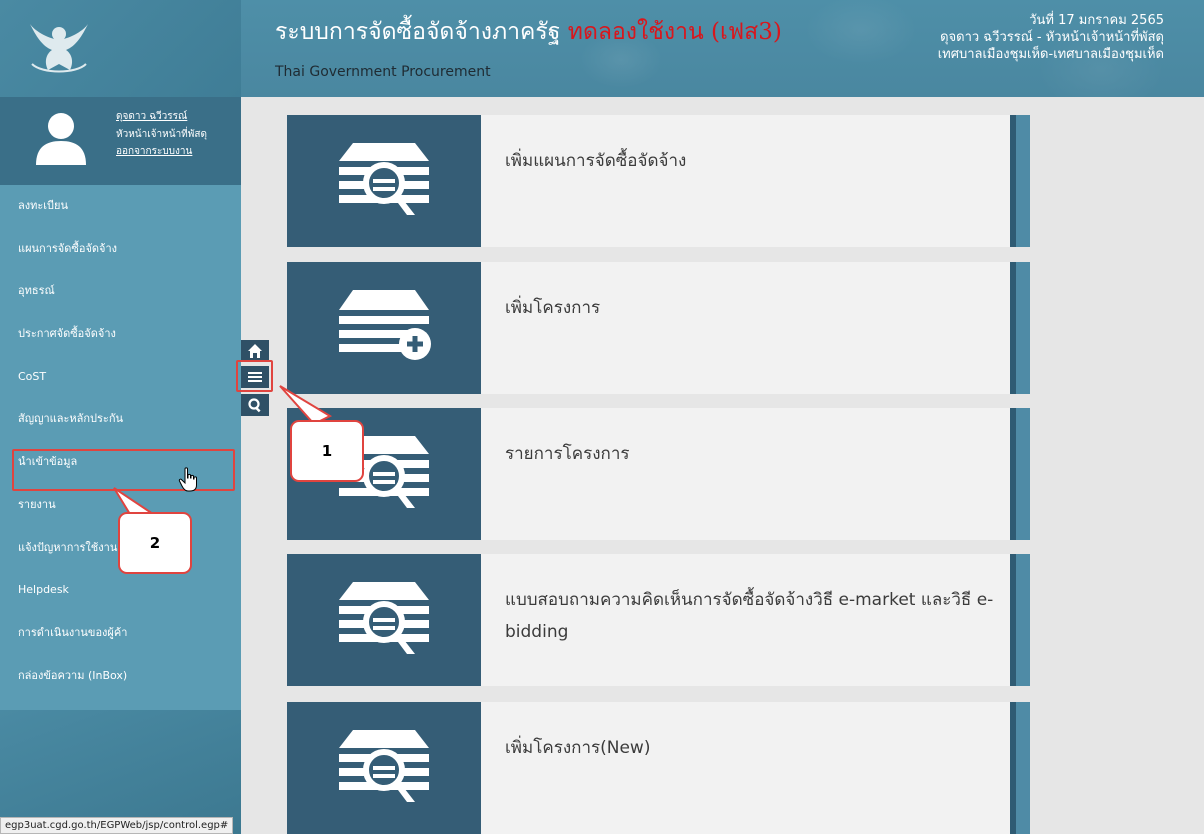  Describe the element at coordinates (120, 377) in the screenshot. I see `sidebar-item-cost: CoST` at that location.